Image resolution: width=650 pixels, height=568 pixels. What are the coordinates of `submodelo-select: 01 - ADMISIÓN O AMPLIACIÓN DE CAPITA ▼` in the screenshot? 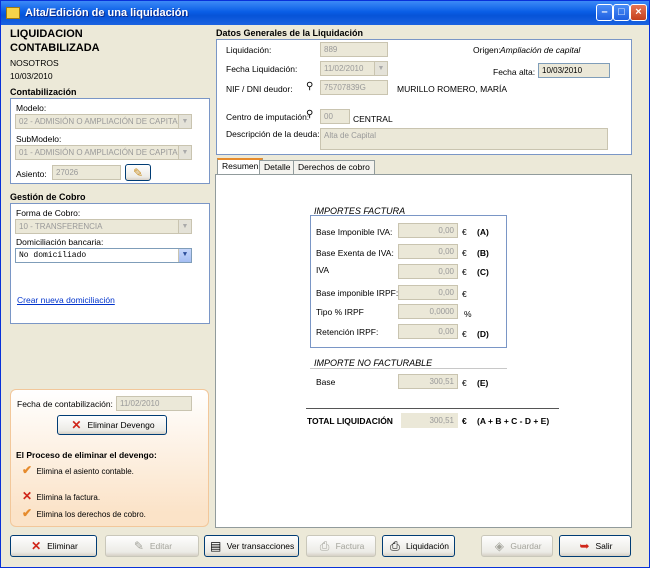 It's located at (103, 152).